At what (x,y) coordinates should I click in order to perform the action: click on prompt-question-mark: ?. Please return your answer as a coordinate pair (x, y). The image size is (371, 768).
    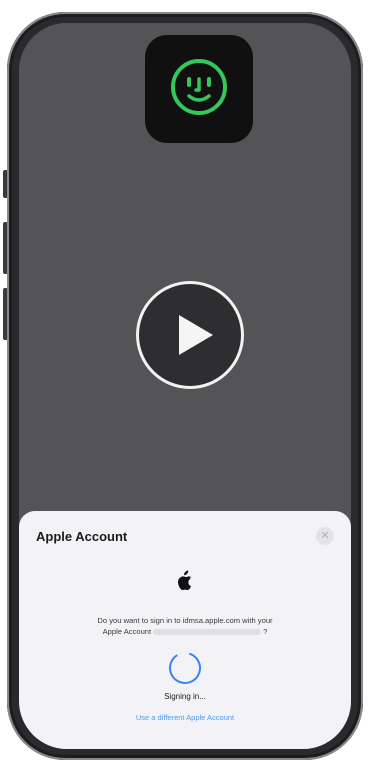
    Looking at the image, I should click on (265, 631).